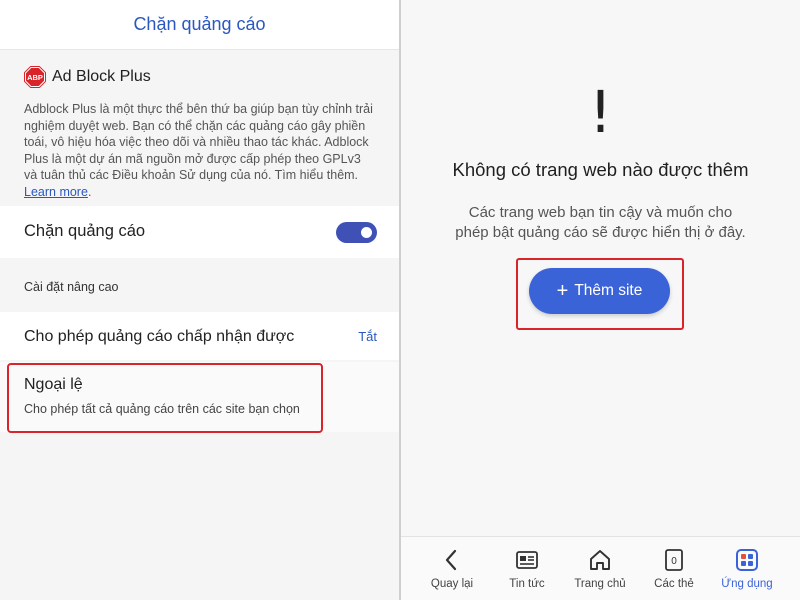 Image resolution: width=800 pixels, height=600 pixels. Describe the element at coordinates (159, 336) in the screenshot. I see `allow-acceptable-ads-label: Cho phép quảng cáo chấp nhận được` at that location.